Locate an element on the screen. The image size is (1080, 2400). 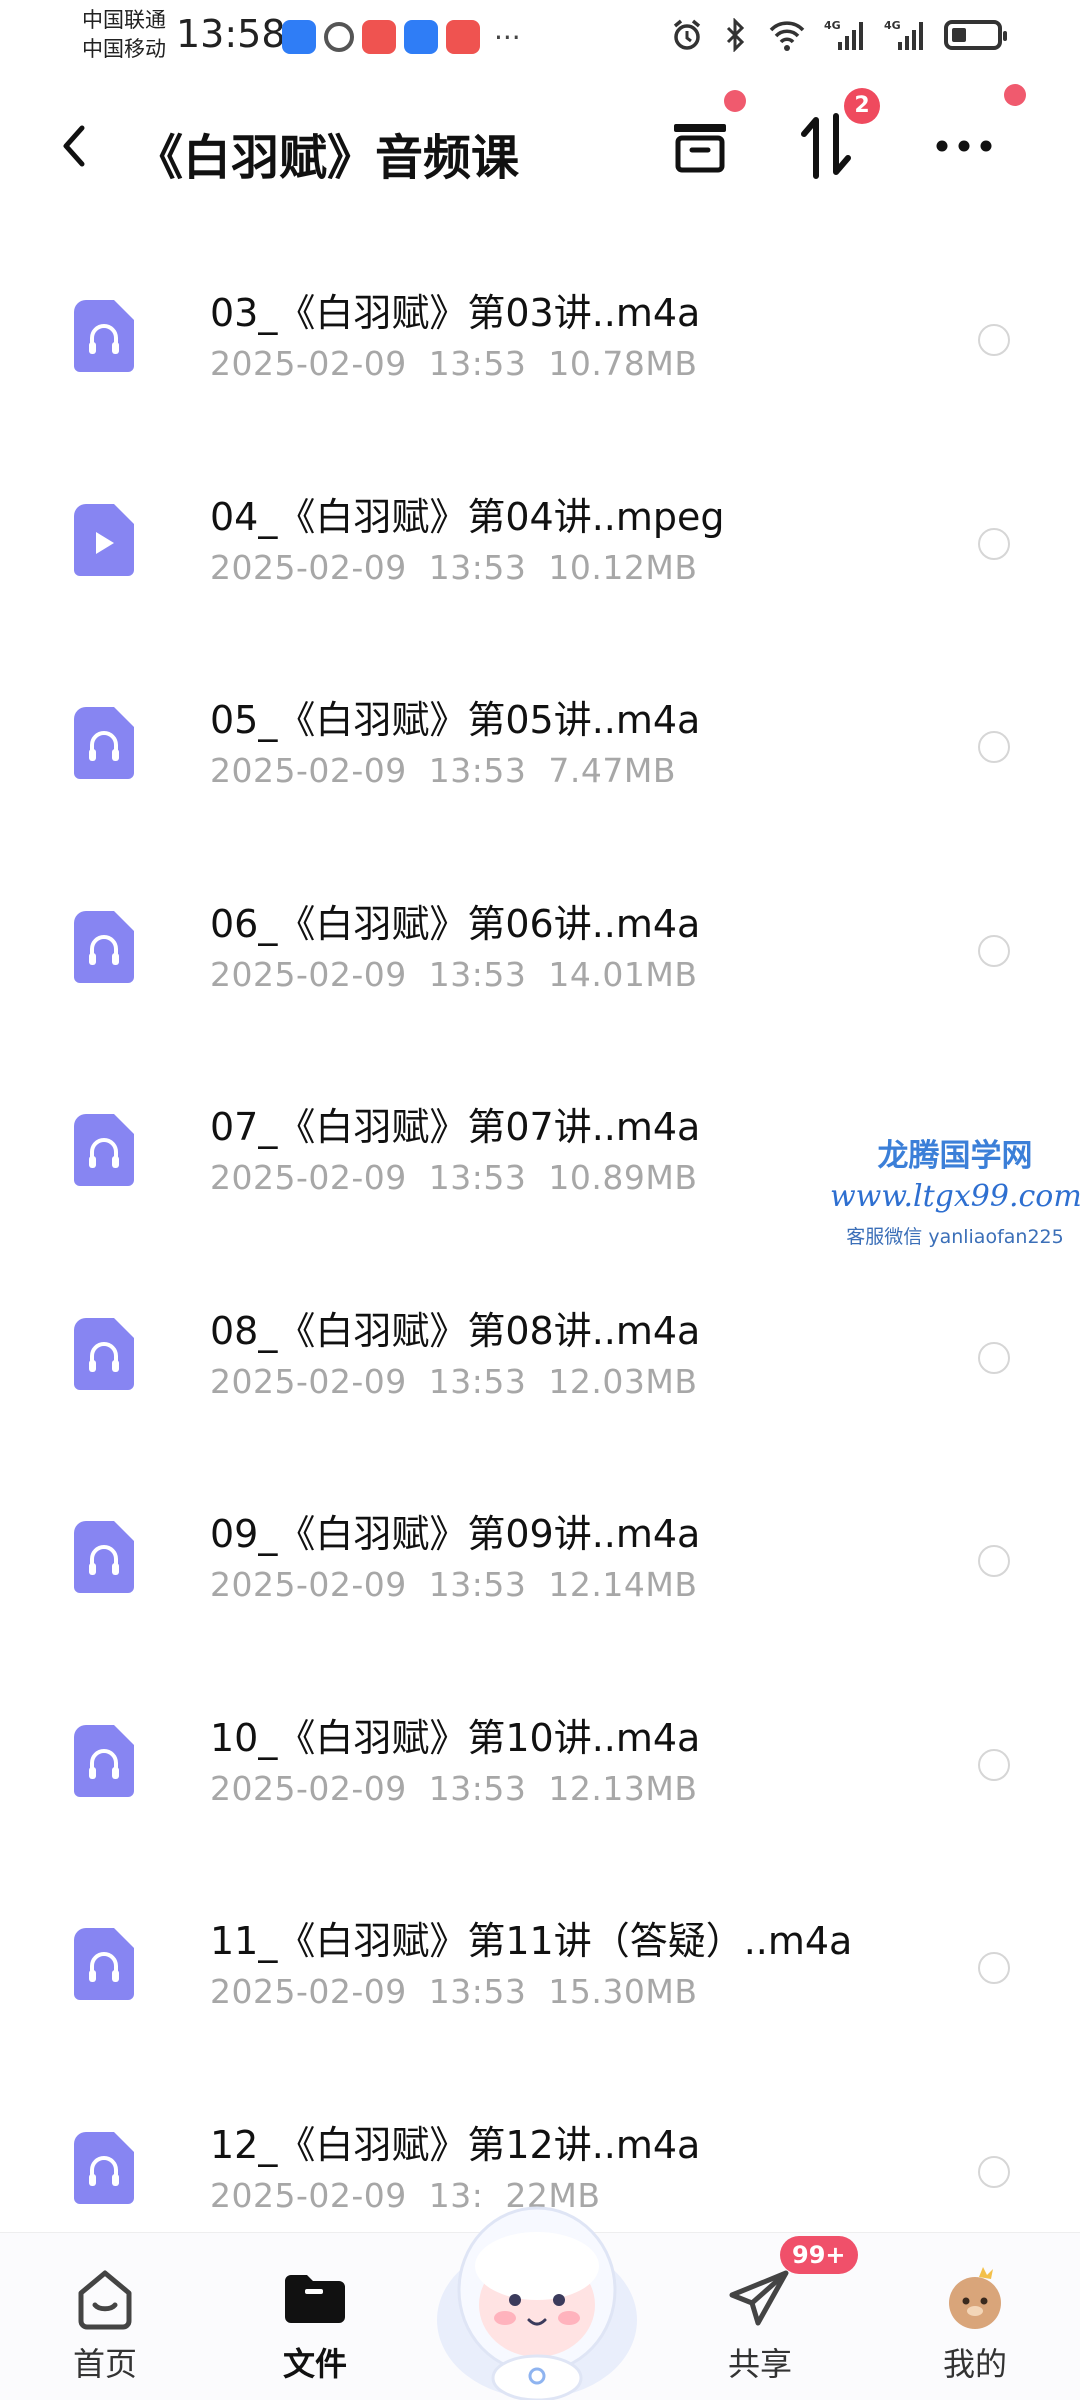
carrier-names: 中国联通 中国移动 is located at coordinates (124, 35).